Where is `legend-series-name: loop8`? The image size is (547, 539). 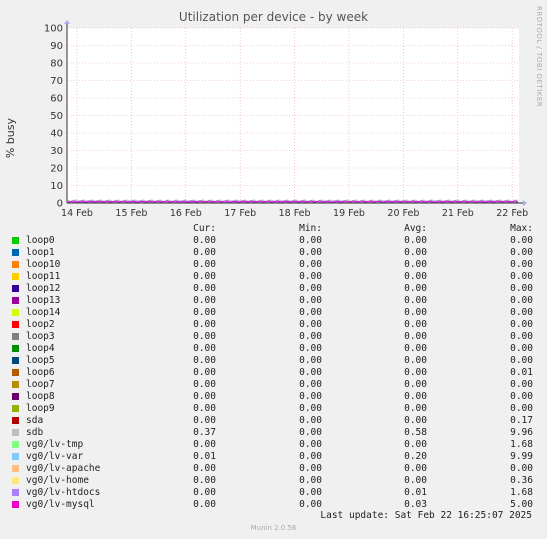
legend-series-name: loop8 is located at coordinates (40, 396).